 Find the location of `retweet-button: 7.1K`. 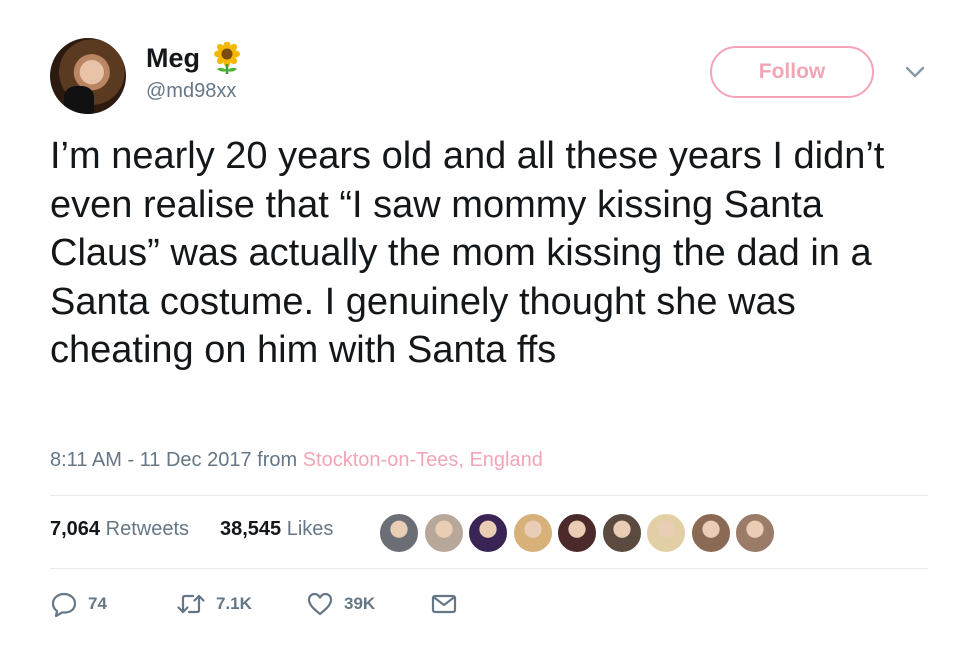

retweet-button: 7.1K is located at coordinates (214, 604).